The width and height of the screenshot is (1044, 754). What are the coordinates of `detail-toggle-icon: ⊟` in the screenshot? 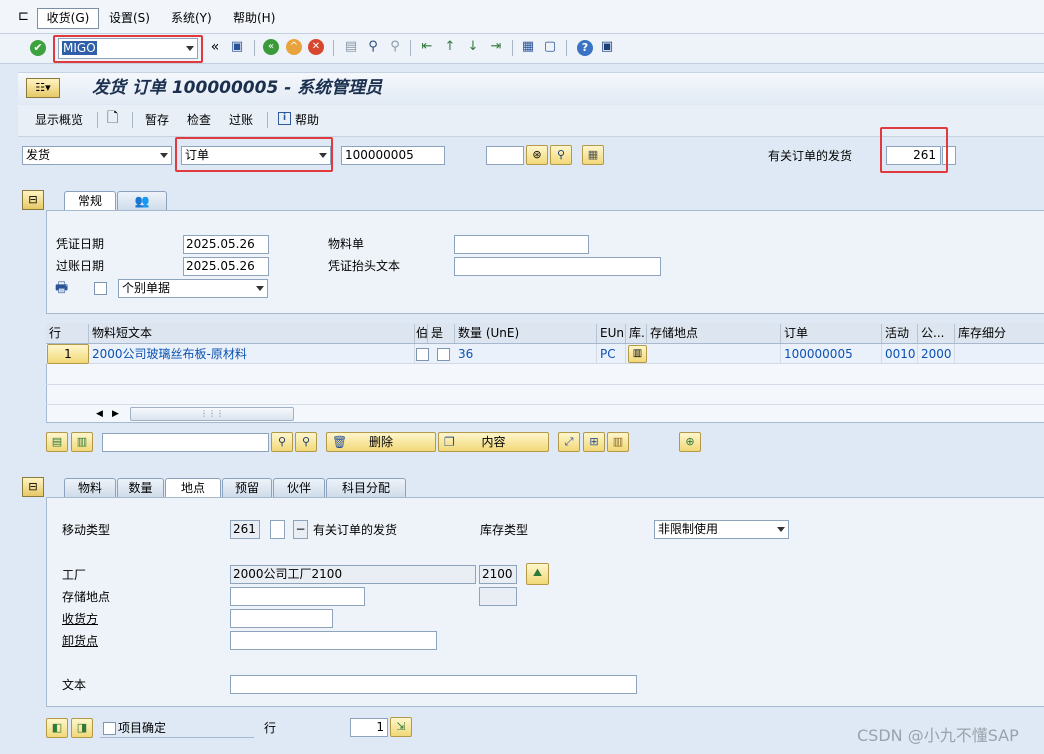 It's located at (33, 487).